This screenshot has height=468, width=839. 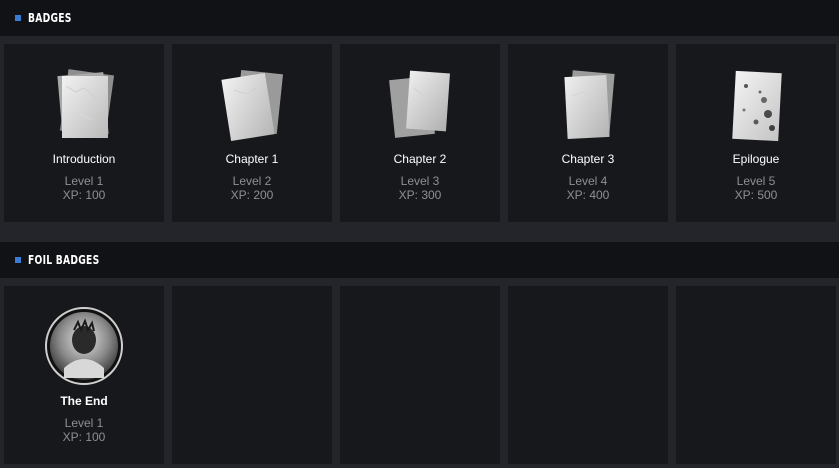 What do you see at coordinates (419, 18) in the screenshot?
I see `badges-section-header: BADGES` at bounding box center [419, 18].